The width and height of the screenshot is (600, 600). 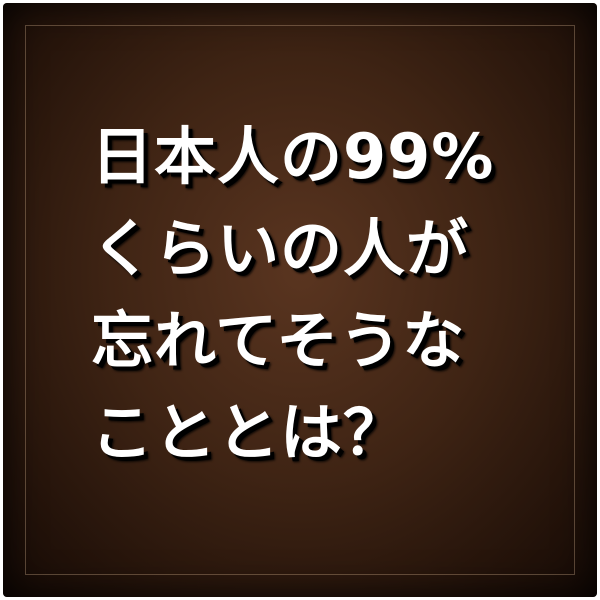 What do you see at coordinates (293, 156) in the screenshot?
I see `headline-line-1: 日本人の99%` at bounding box center [293, 156].